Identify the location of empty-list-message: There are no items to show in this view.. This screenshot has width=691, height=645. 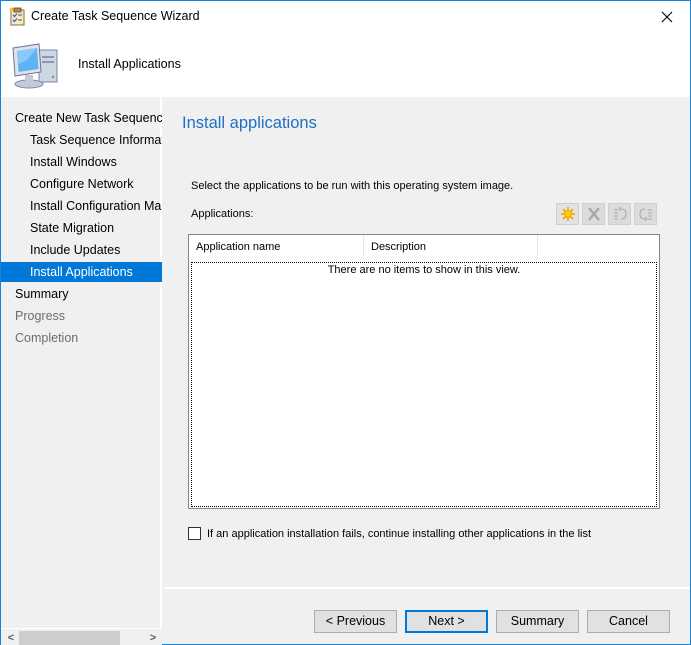
(424, 270).